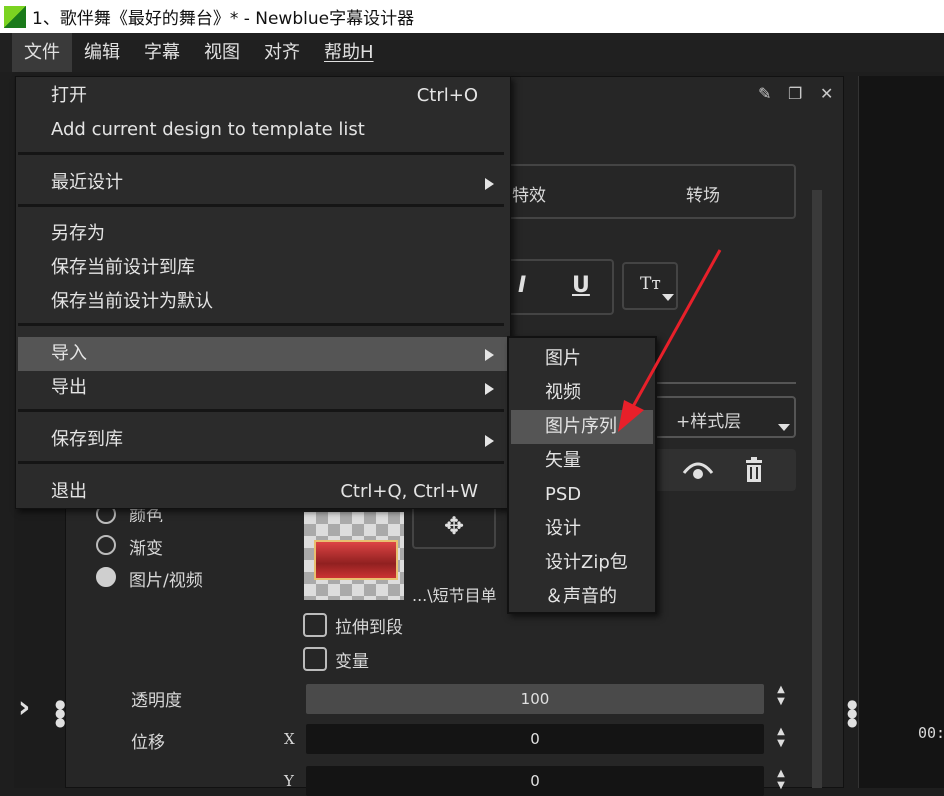  I want to click on panel-scrollbar, so click(817, 489).